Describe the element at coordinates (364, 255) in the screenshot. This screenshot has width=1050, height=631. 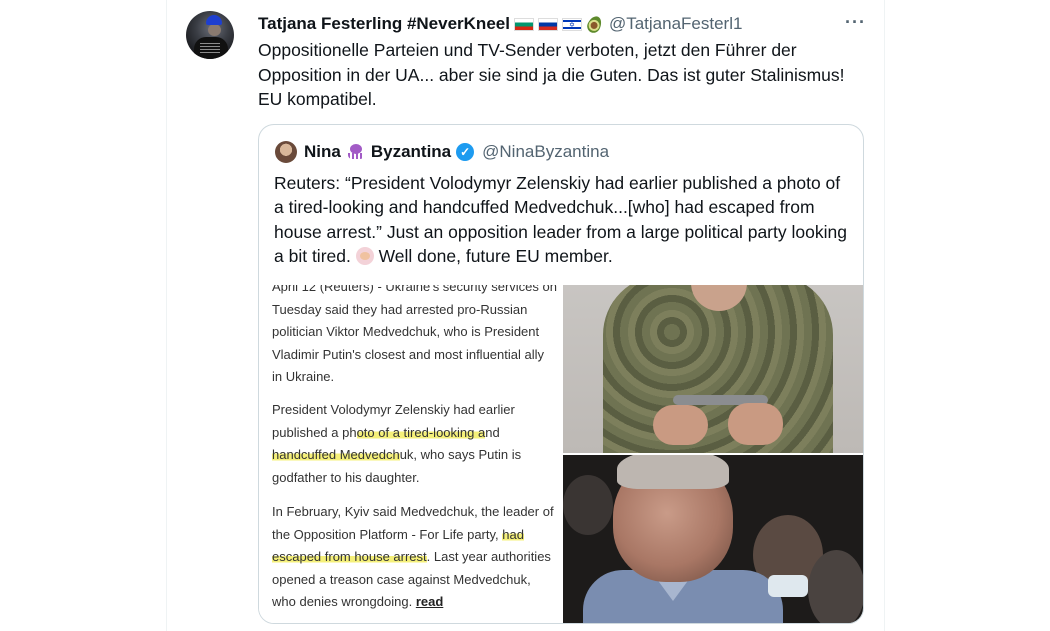
I see `facepalm-emoji-icon` at that location.